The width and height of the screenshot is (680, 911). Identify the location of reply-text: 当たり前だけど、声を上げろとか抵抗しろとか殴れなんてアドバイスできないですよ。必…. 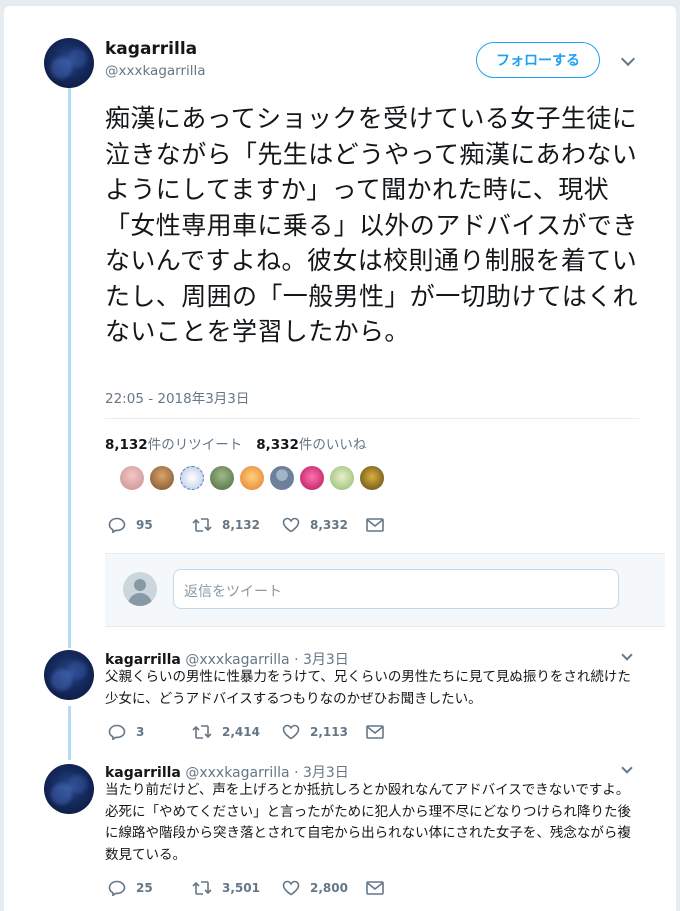
(368, 822).